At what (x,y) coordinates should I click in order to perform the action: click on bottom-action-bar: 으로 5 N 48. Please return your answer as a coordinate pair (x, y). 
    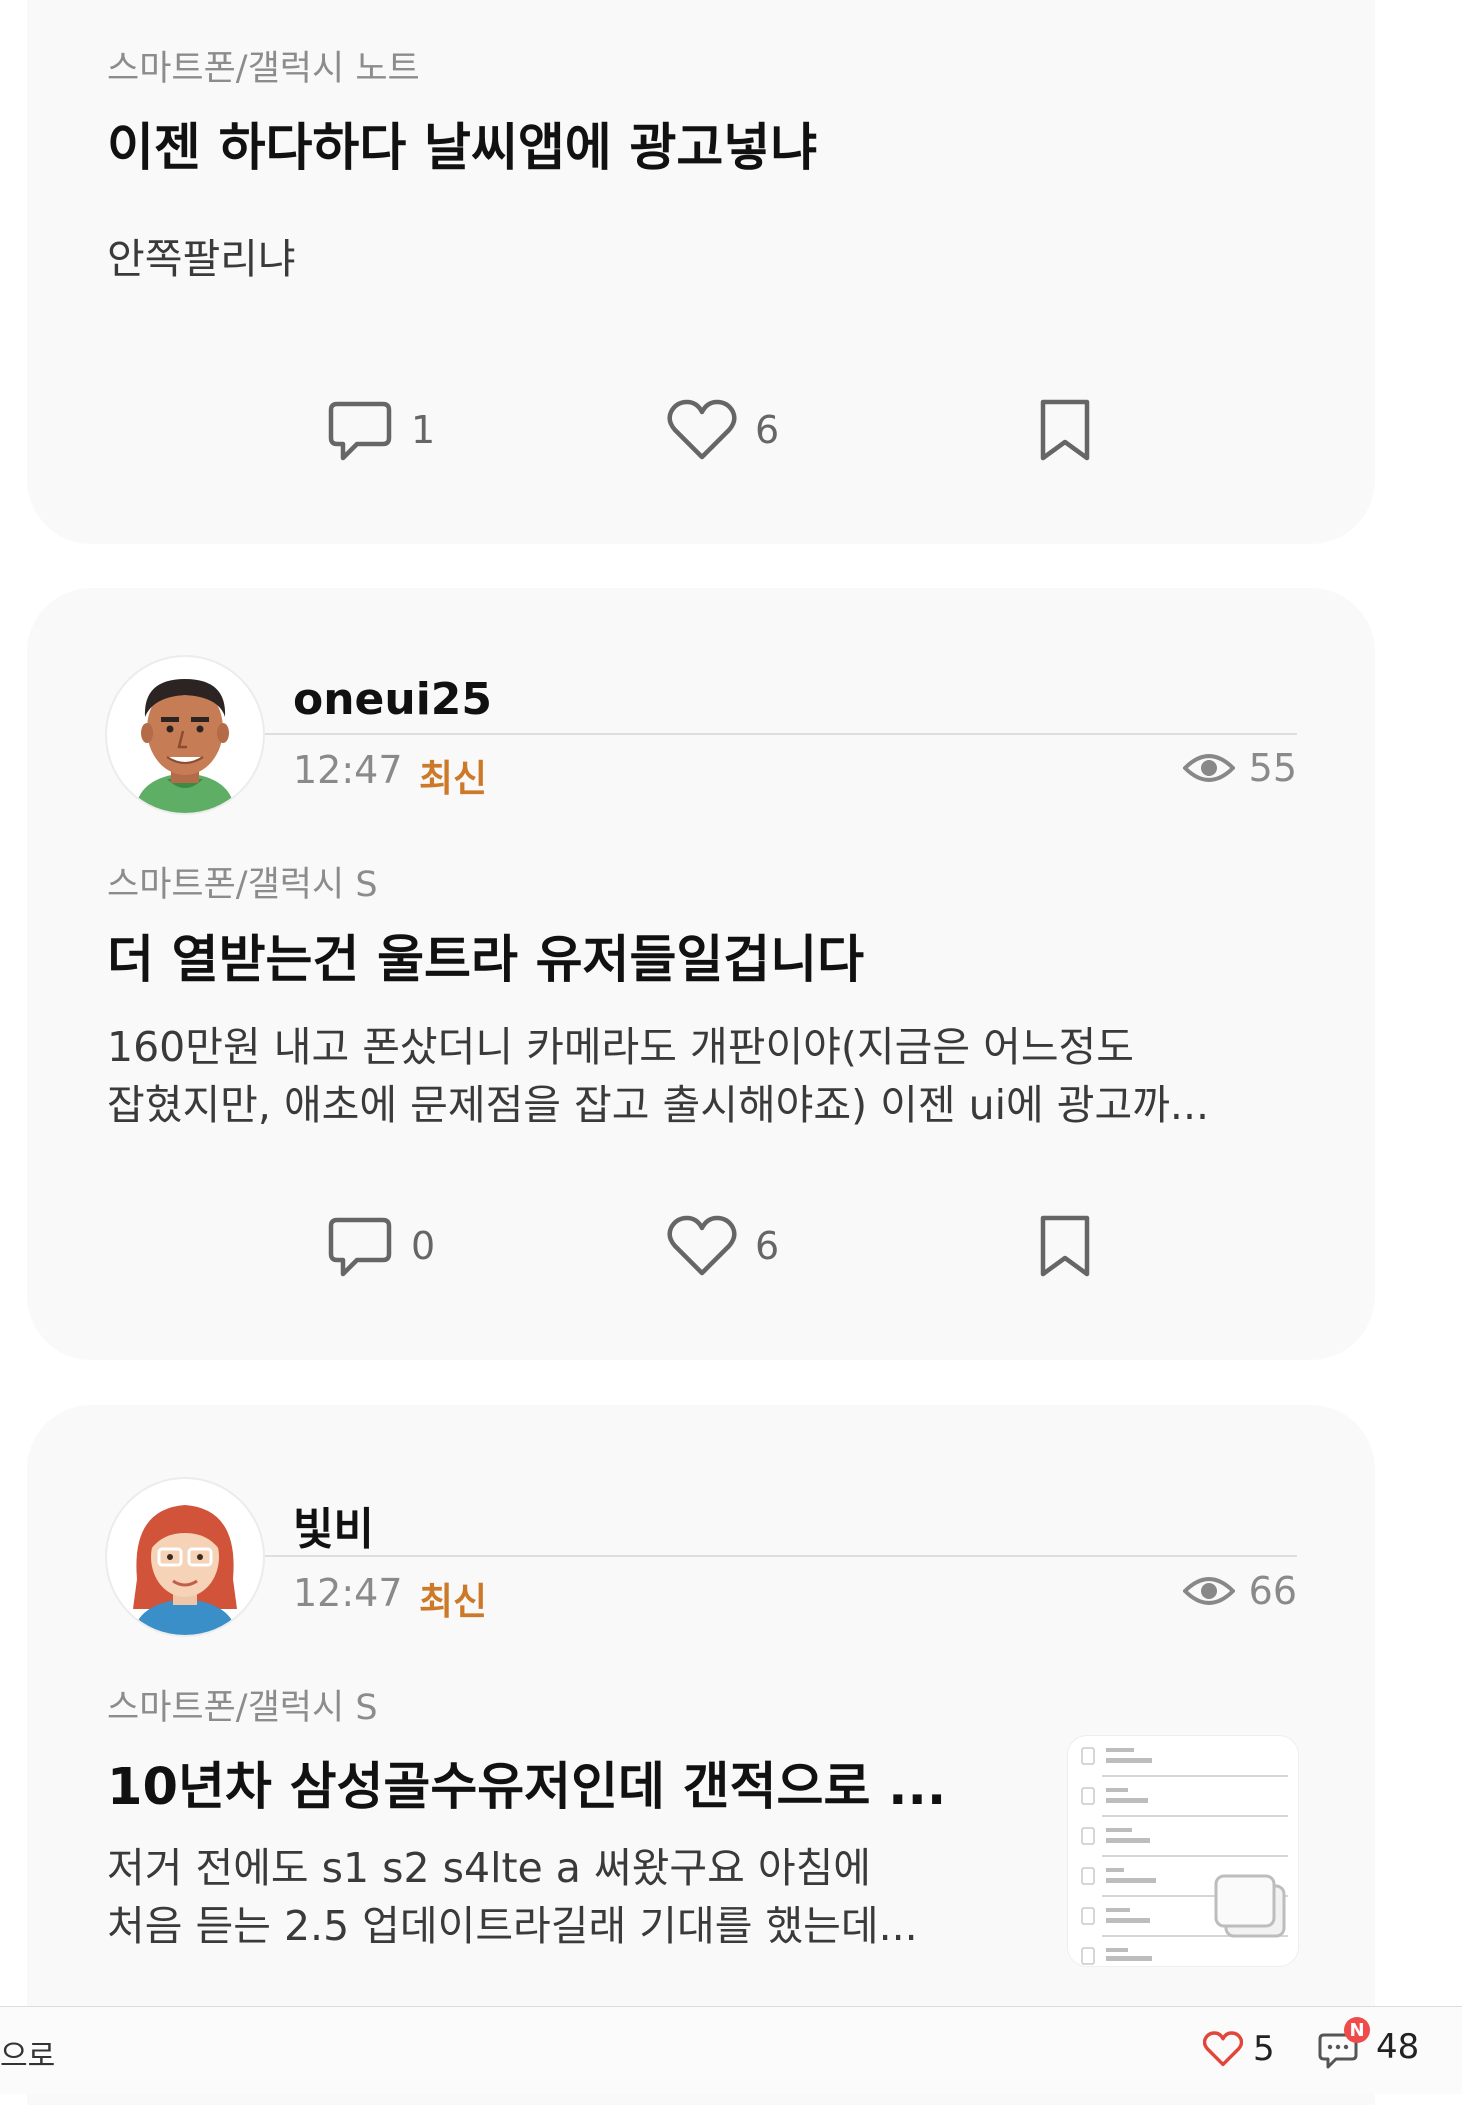
    Looking at the image, I should click on (731, 2050).